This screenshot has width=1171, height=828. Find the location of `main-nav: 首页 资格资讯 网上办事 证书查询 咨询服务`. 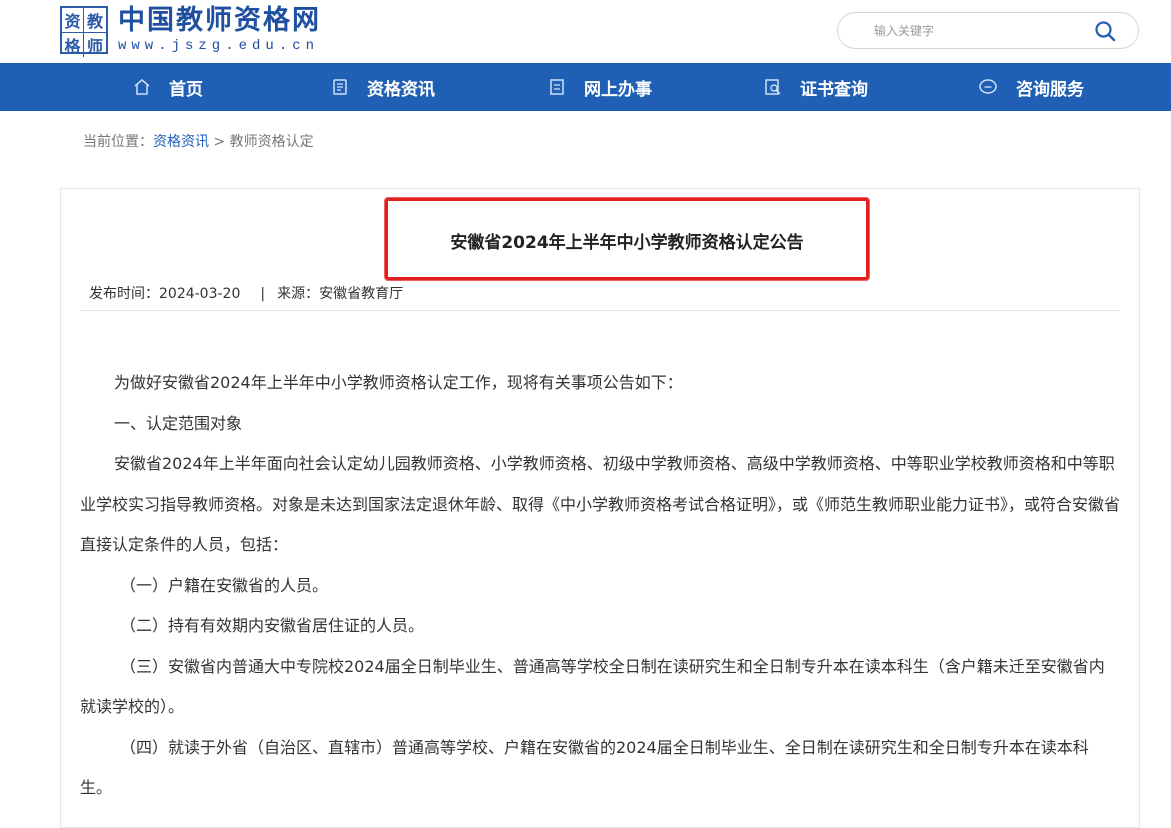

main-nav: 首页 资格资讯 网上办事 证书查询 咨询服务 is located at coordinates (585, 87).